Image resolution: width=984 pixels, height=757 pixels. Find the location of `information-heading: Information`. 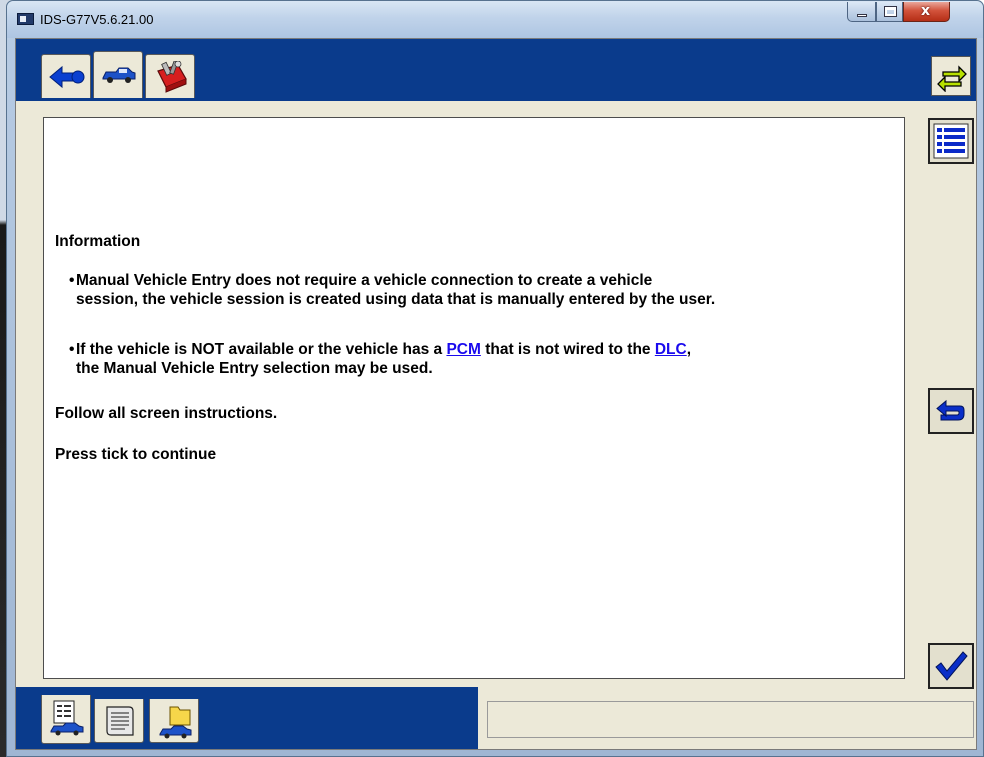

information-heading: Information is located at coordinates (98, 241).